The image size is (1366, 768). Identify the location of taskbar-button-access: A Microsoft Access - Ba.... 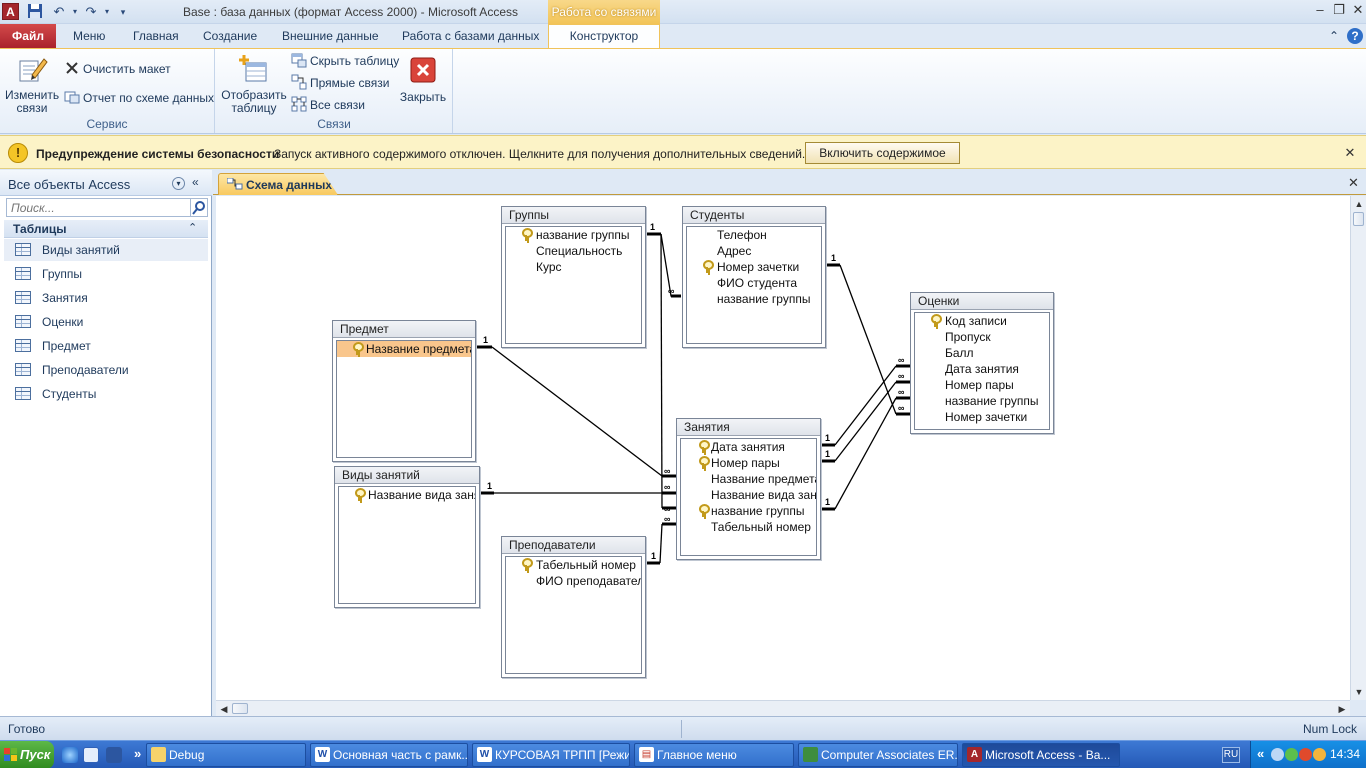
(1041, 755).